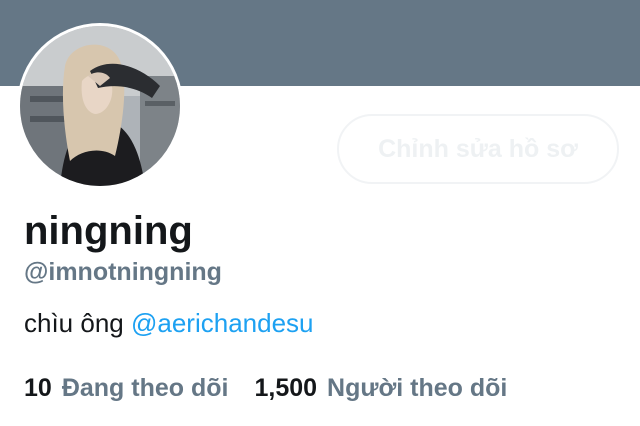 The width and height of the screenshot is (640, 426). Describe the element at coordinates (123, 272) in the screenshot. I see `username-handle: @imnotningning` at that location.